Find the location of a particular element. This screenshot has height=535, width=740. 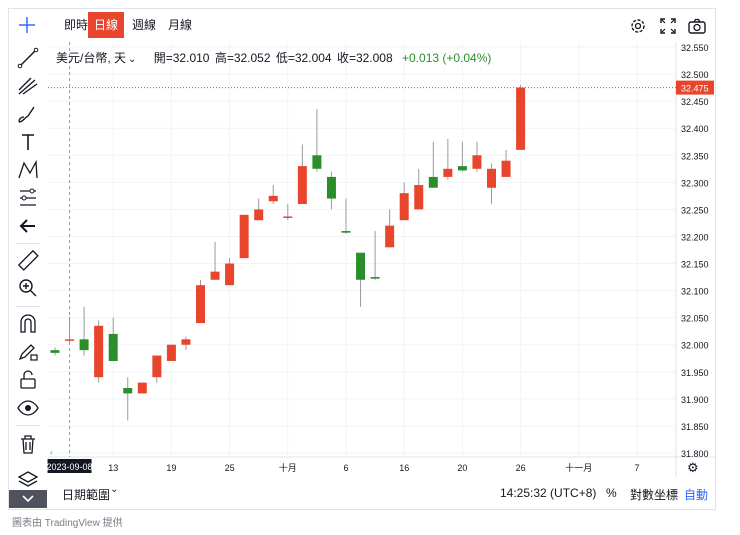

y-tick-label: 32.200 is located at coordinates (695, 237).